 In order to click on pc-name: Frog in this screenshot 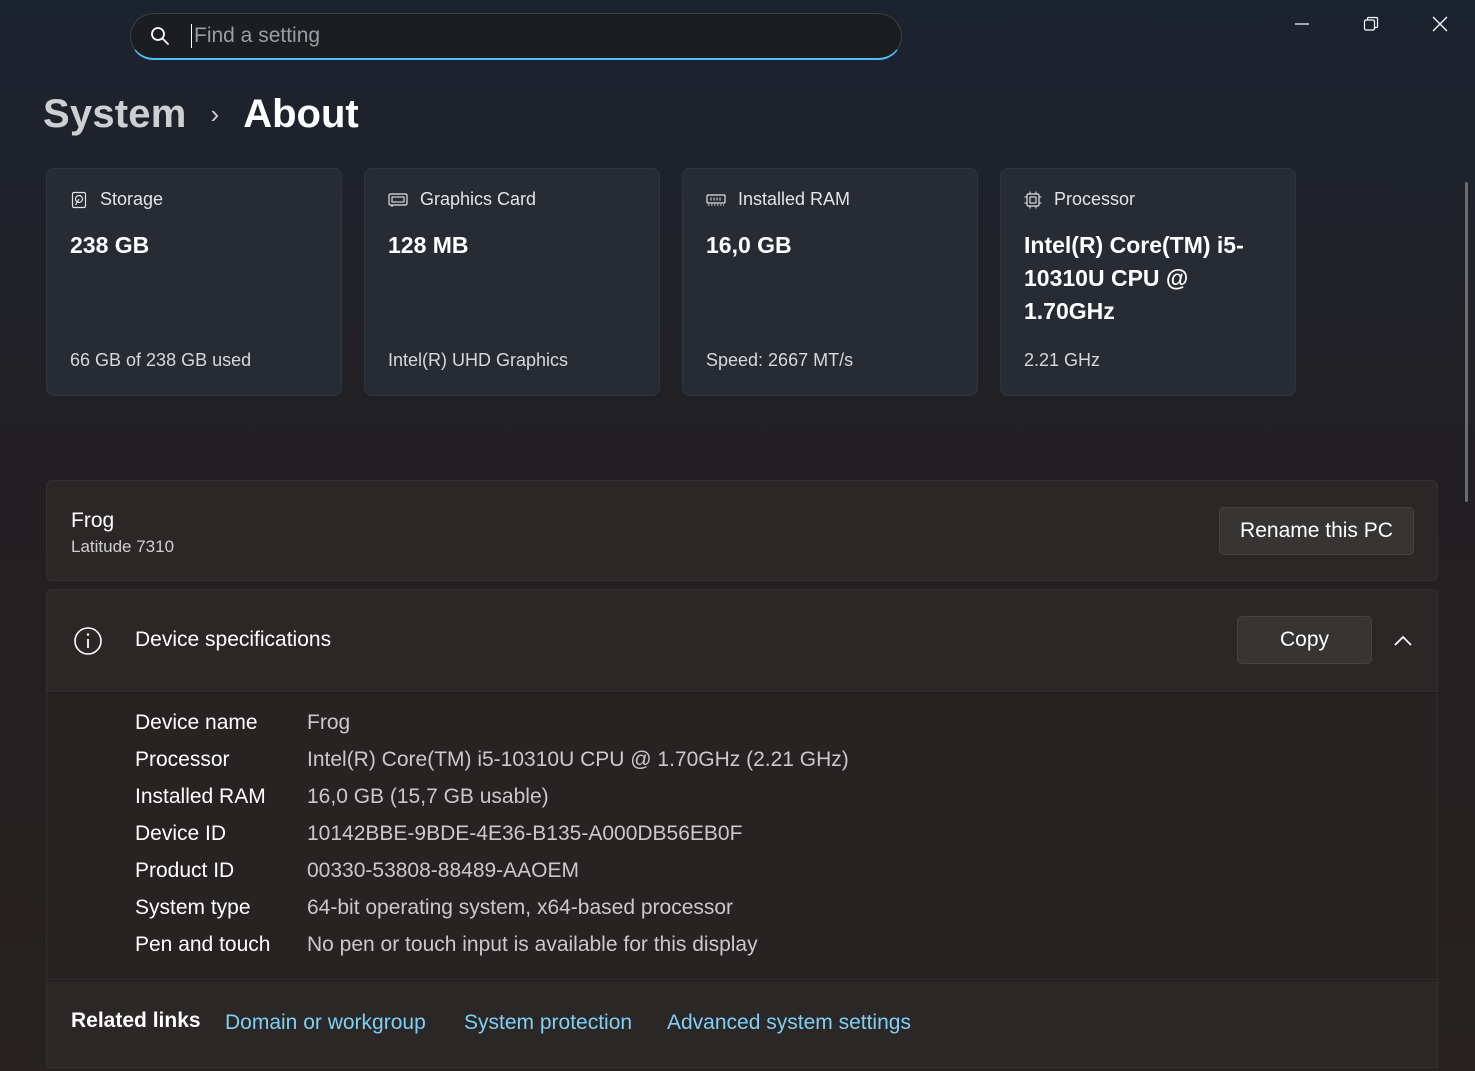, I will do `click(93, 520)`.